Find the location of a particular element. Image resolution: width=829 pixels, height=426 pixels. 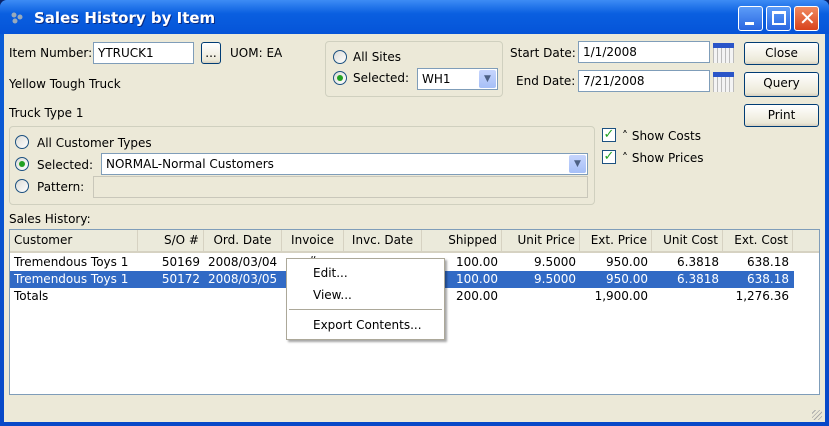

table-cell: 50172 is located at coordinates (180, 279).